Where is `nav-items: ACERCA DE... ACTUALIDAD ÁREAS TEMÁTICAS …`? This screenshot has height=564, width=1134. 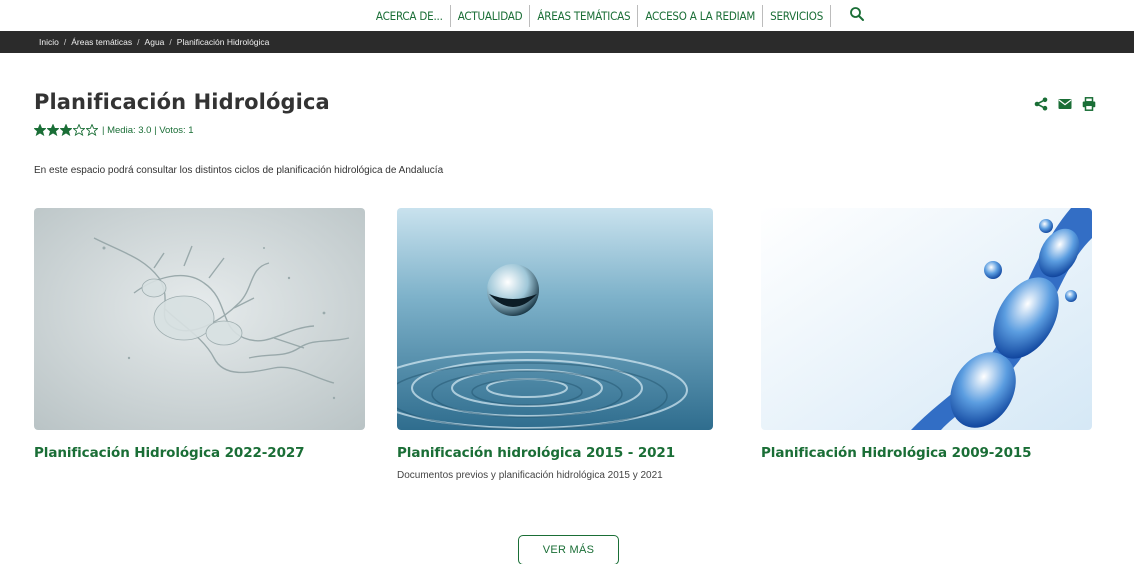
nav-items: ACERCA DE... ACTUALIDAD ÁREAS TEMÁTICAS … is located at coordinates (619, 15).